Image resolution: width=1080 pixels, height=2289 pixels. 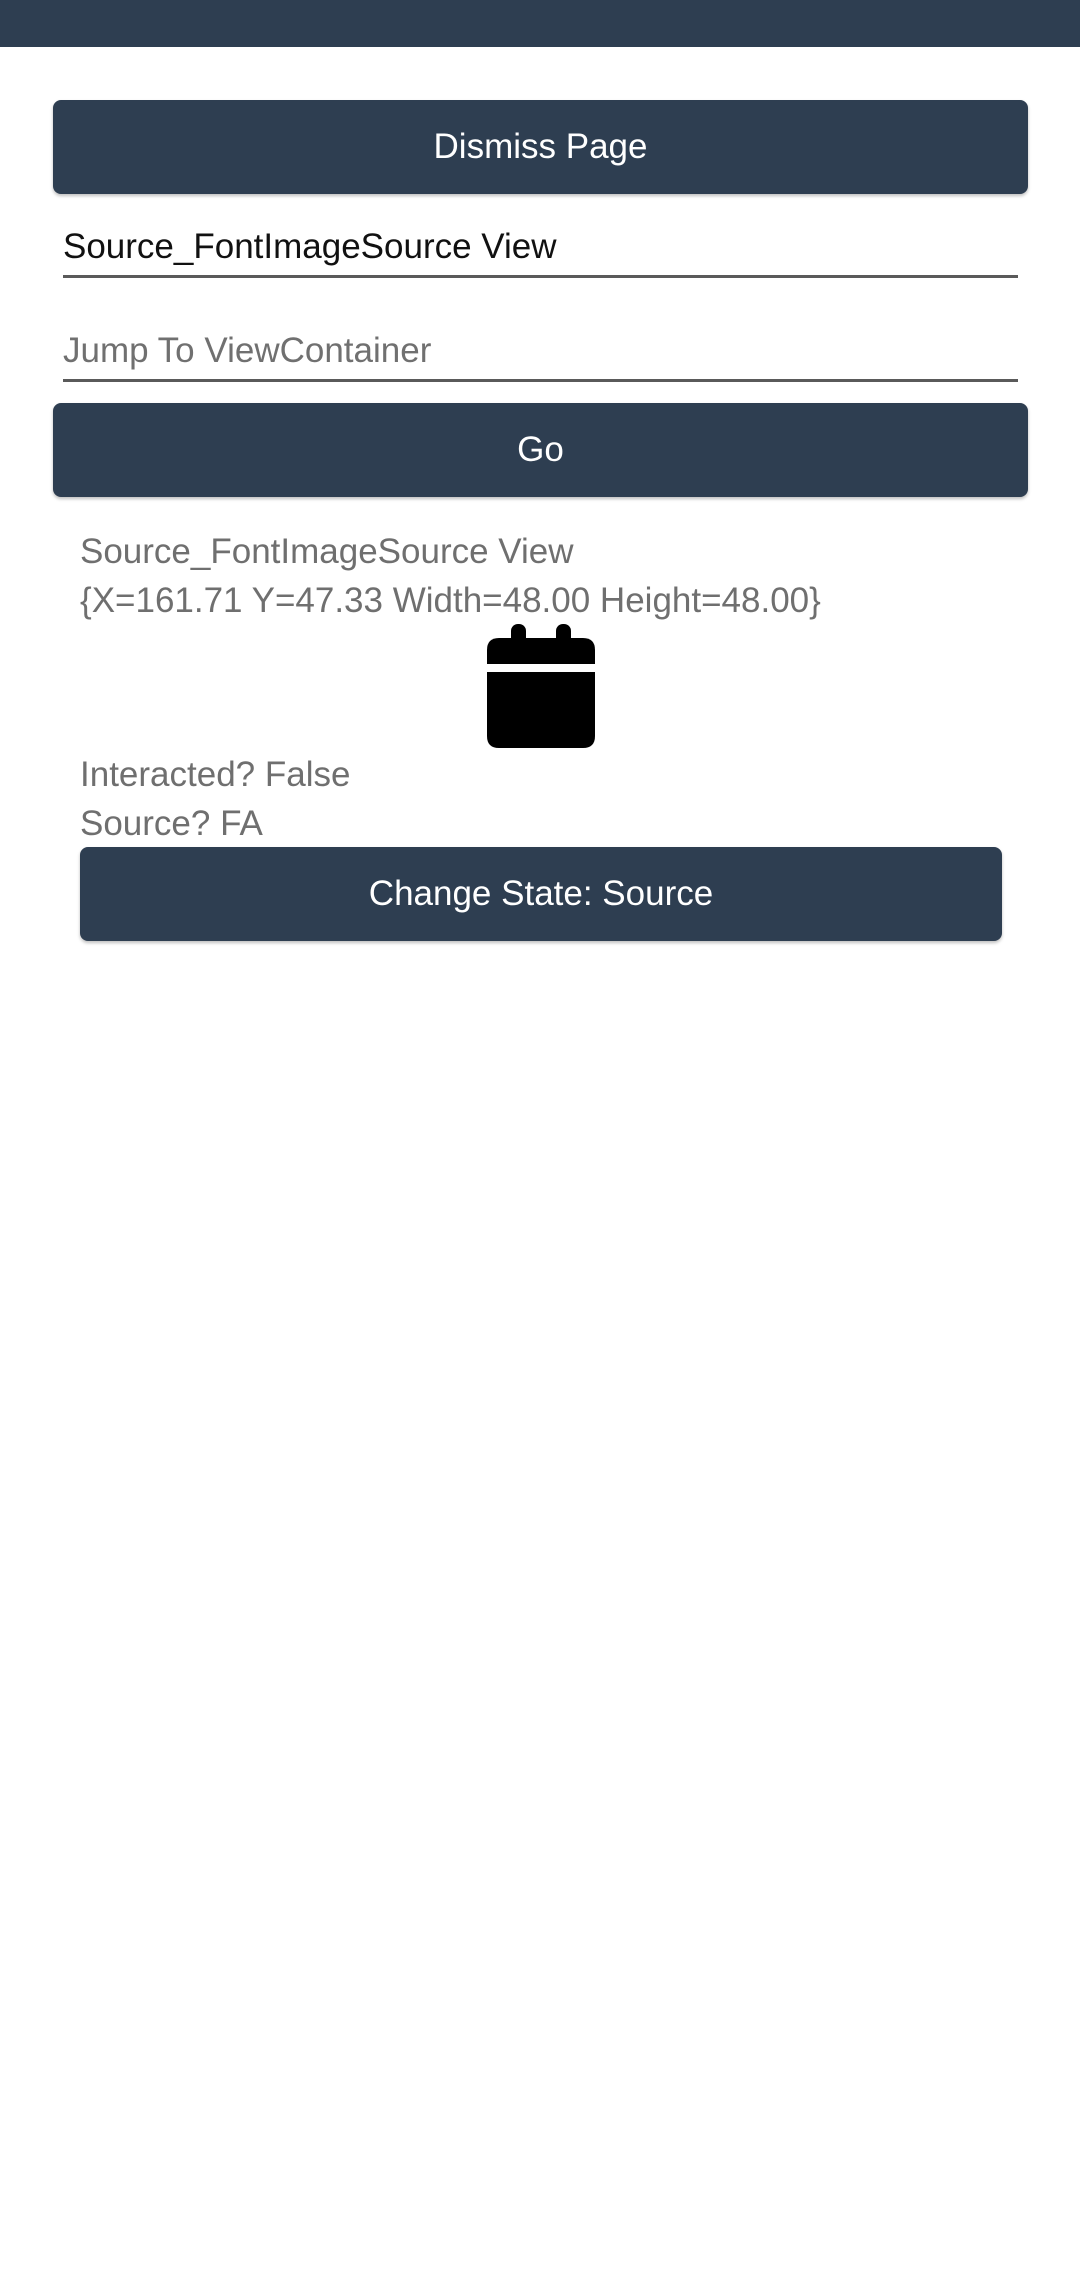 I want to click on calendar-icon, so click(x=541, y=686).